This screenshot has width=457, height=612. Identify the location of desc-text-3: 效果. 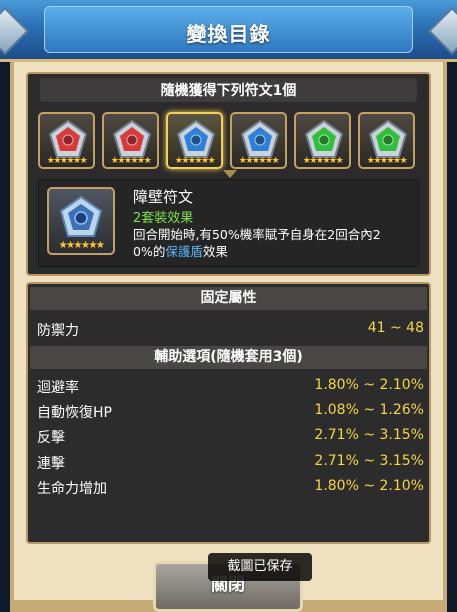
(215, 251).